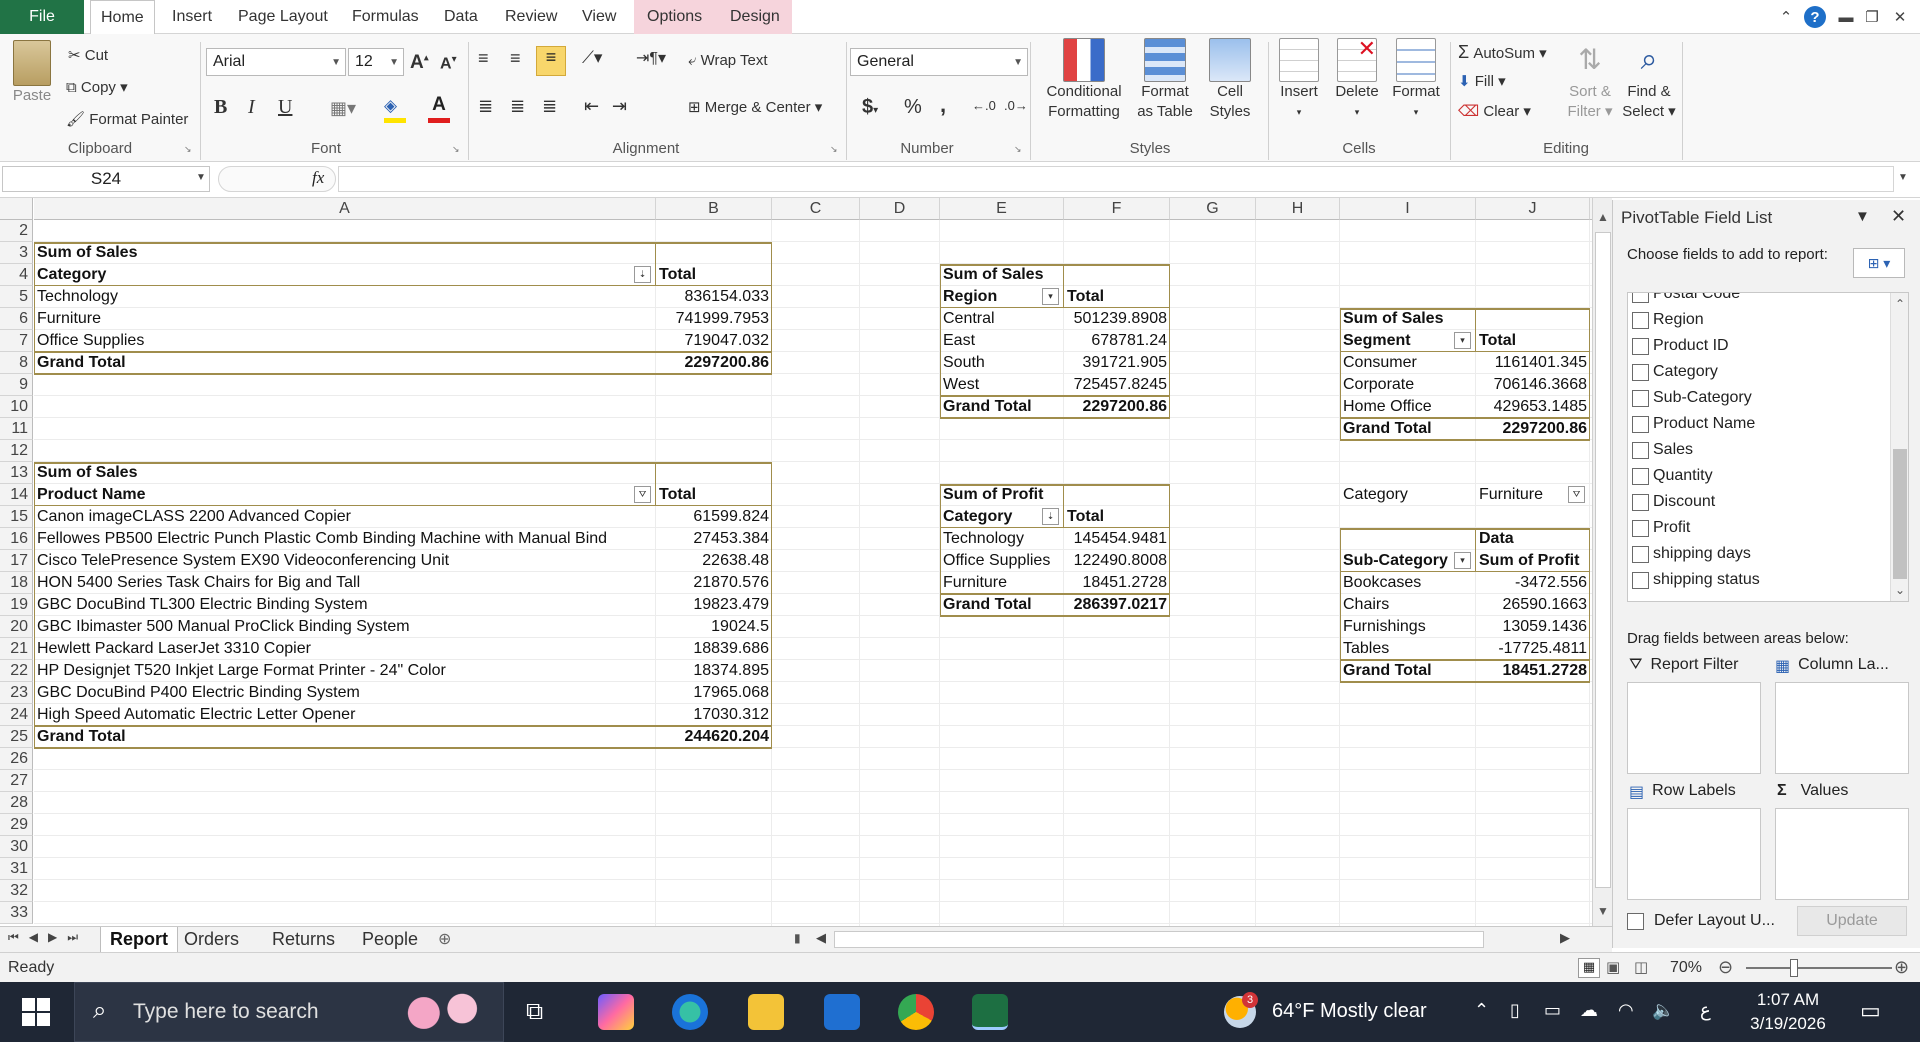 The height and width of the screenshot is (1042, 1920). I want to click on minimize-icon: ▬, so click(1846, 17).